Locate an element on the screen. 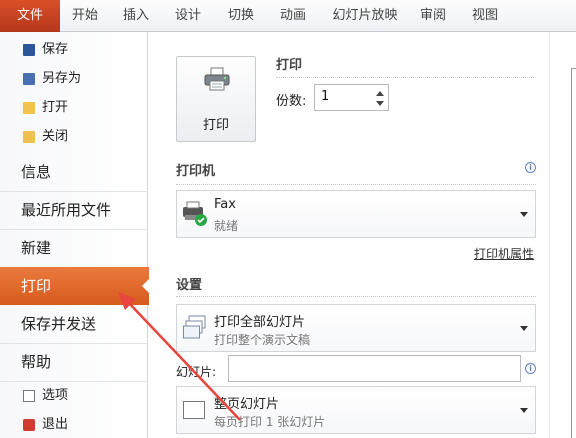  printer-status: 就绪 is located at coordinates (226, 226).